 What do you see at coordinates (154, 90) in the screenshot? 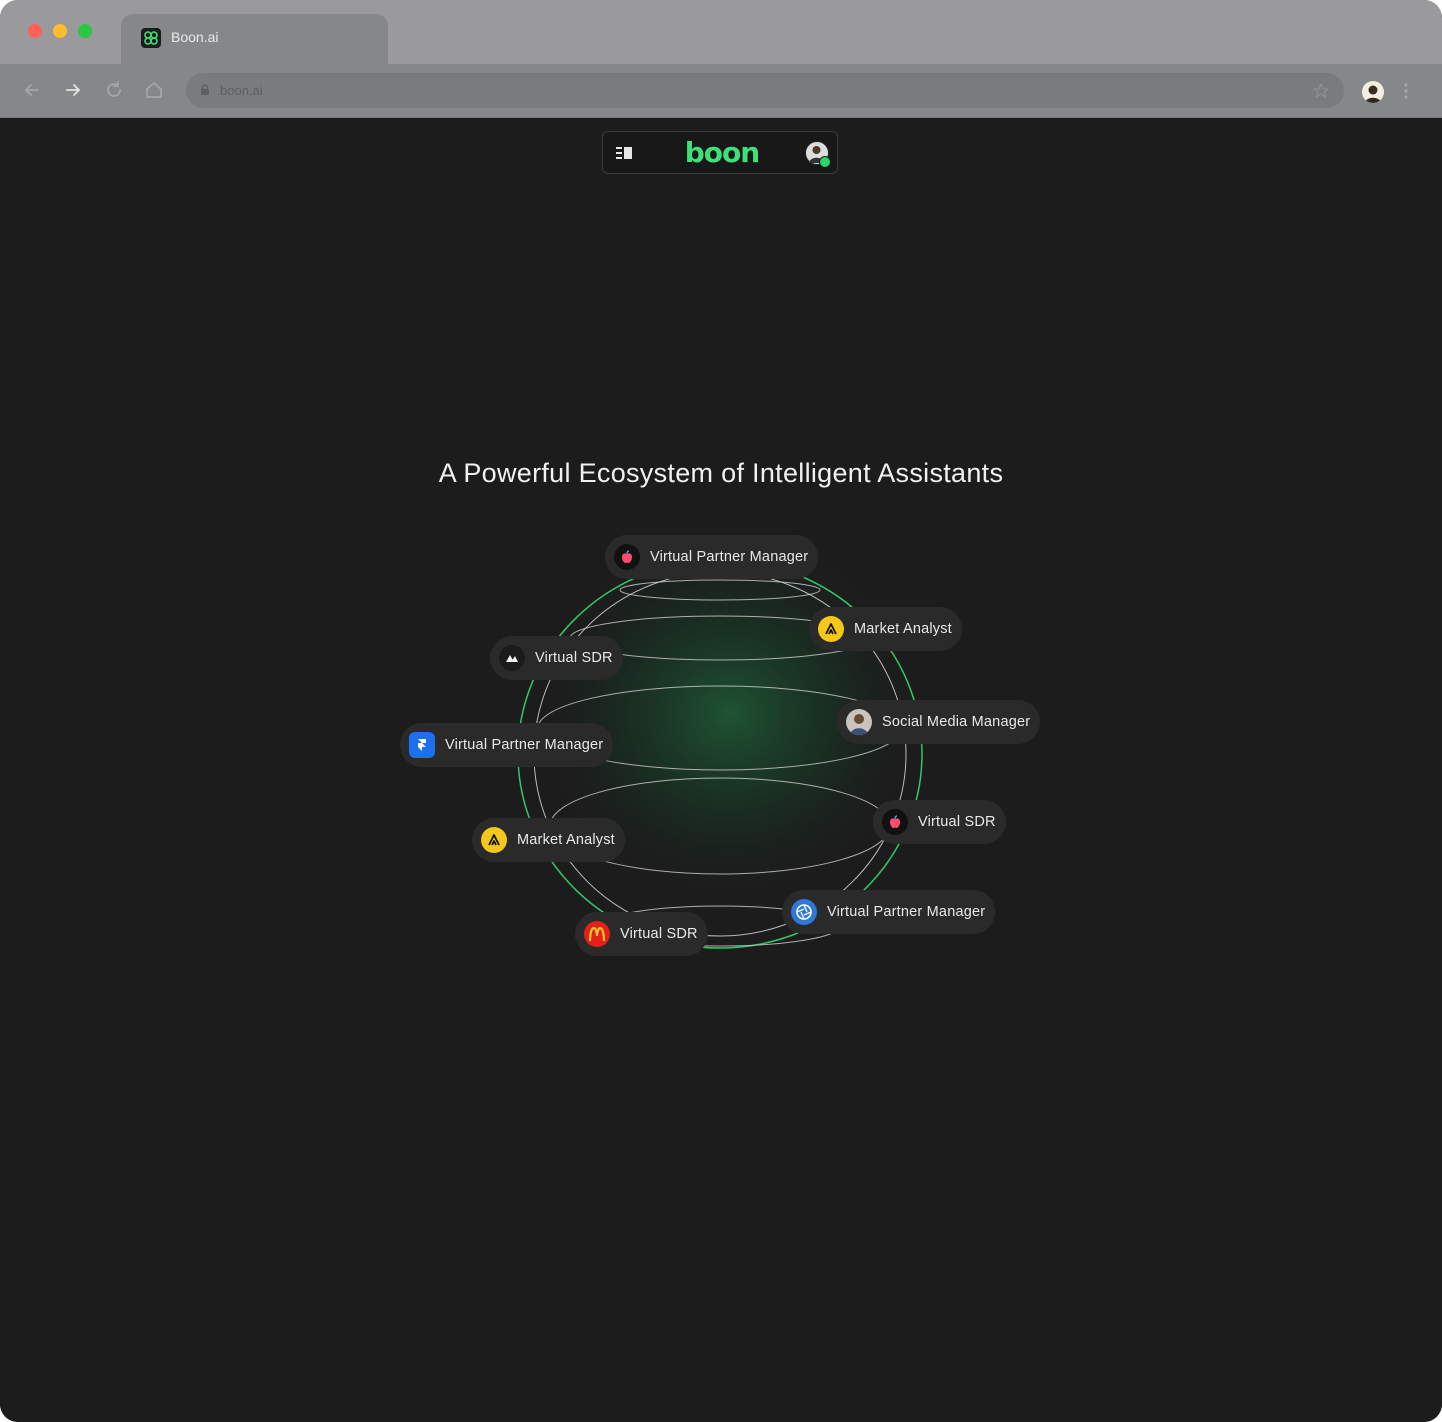
I see `home-icon` at bounding box center [154, 90].